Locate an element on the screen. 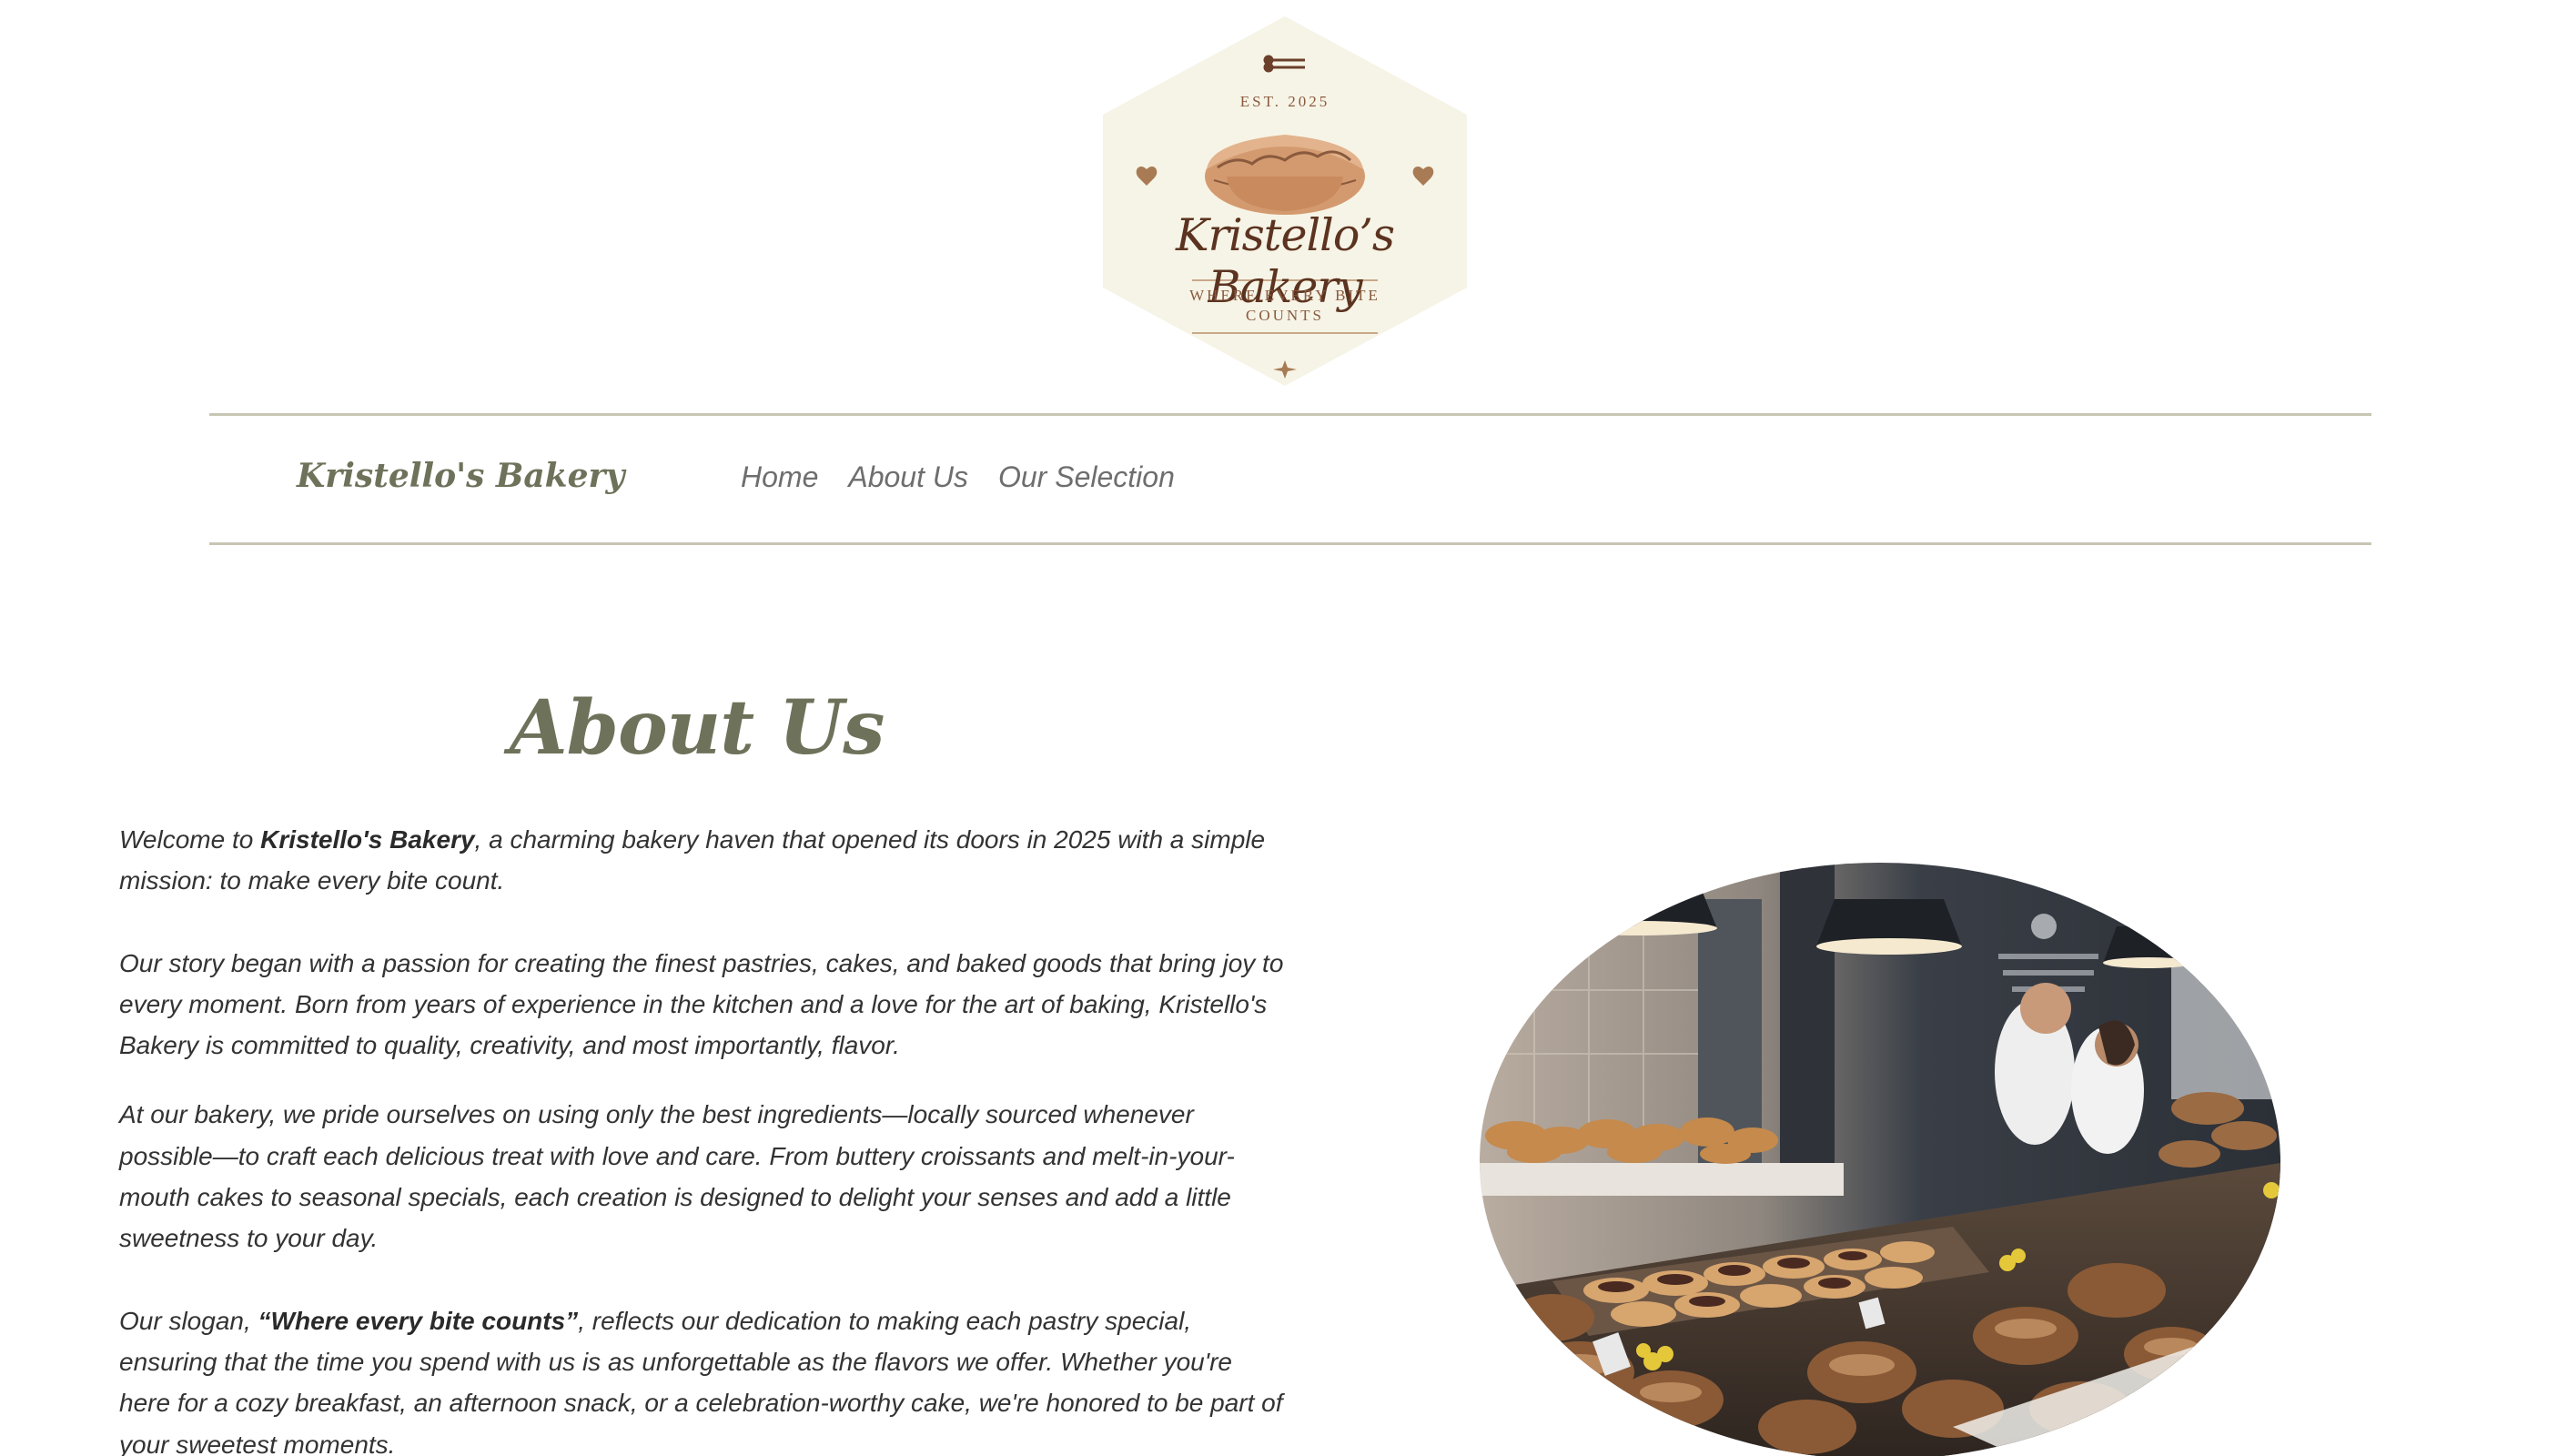  logo-slogan: WHERE EVERY BITE COUNTS is located at coordinates (1284, 305).